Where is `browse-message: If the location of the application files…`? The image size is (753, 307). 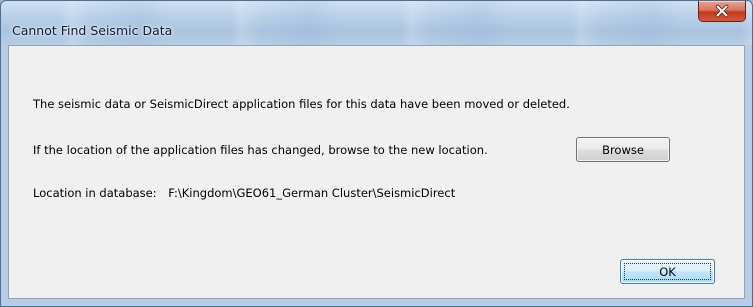 browse-message: If the location of the application files… is located at coordinates (260, 150).